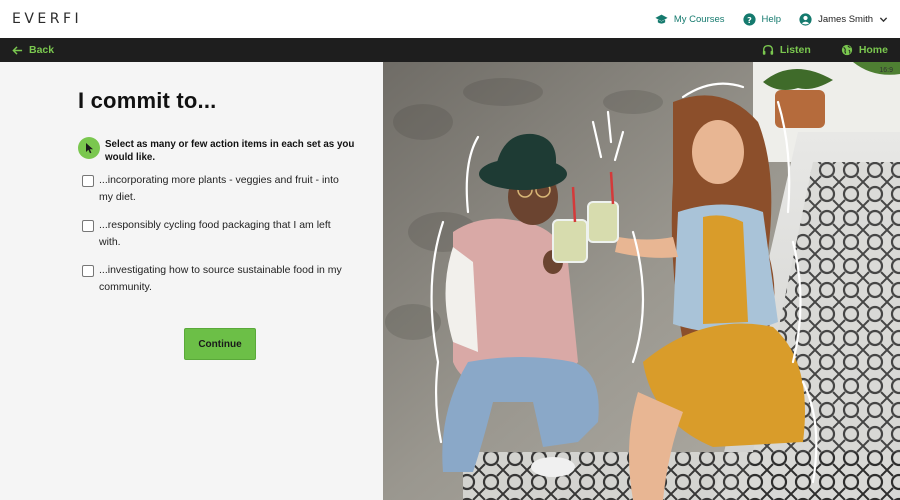 The width and height of the screenshot is (900, 500). I want to click on cursor-pointer-icon, so click(89, 148).